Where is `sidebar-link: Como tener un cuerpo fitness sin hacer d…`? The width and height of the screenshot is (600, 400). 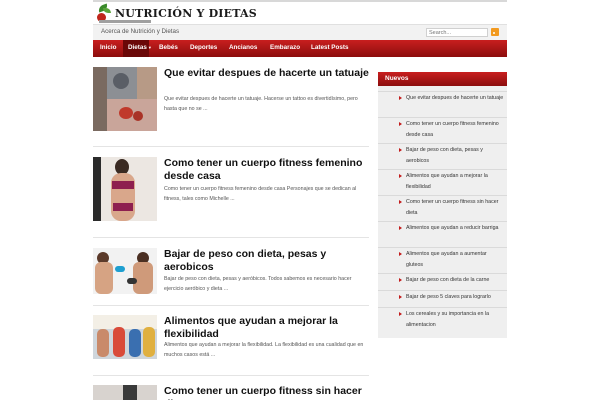
sidebar-link: Como tener un cuerpo fitness sin hacer d… is located at coordinates (442, 208).